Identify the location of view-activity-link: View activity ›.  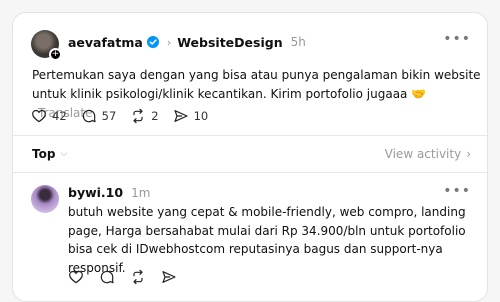
(428, 154).